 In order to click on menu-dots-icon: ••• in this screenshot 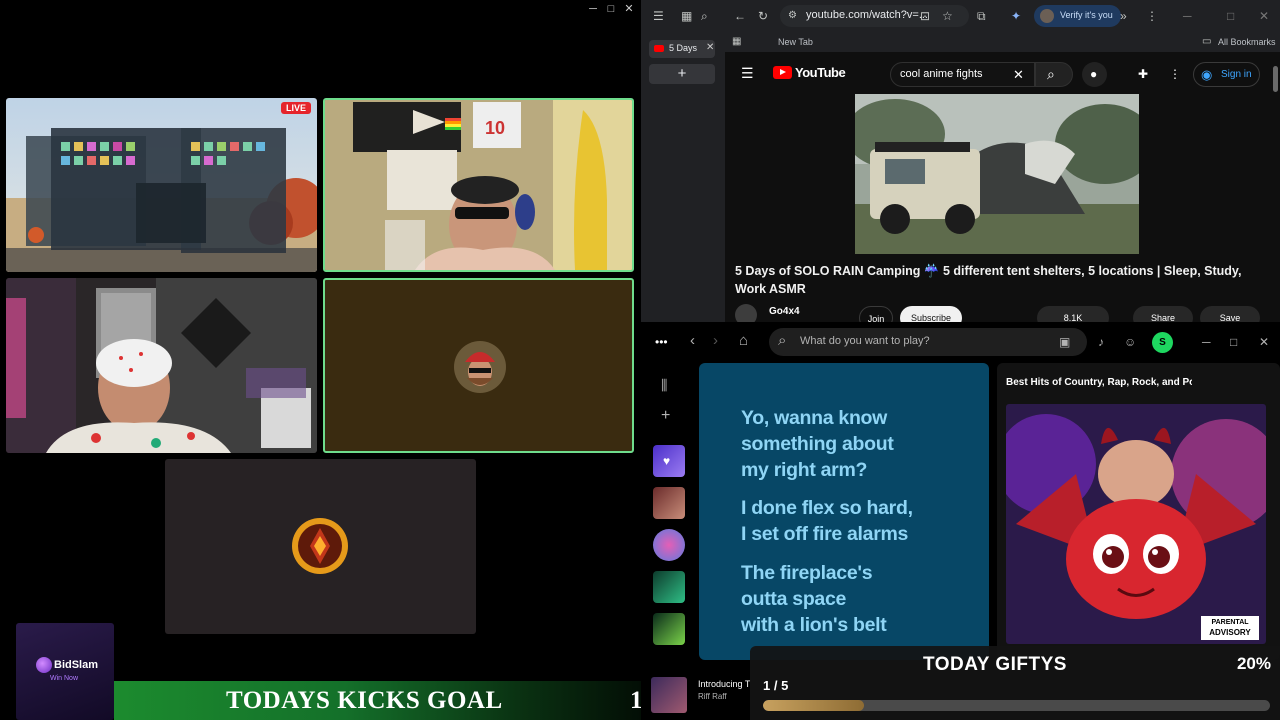, I will do `click(661, 342)`.